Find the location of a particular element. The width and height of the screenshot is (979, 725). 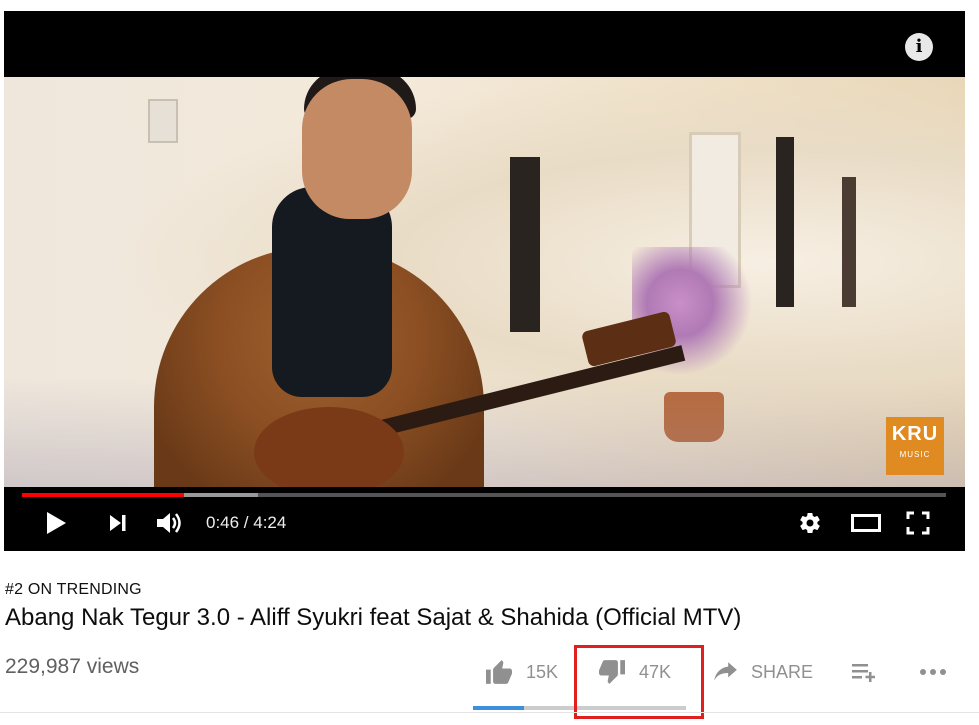

share-arrow-icon is located at coordinates (725, 671).